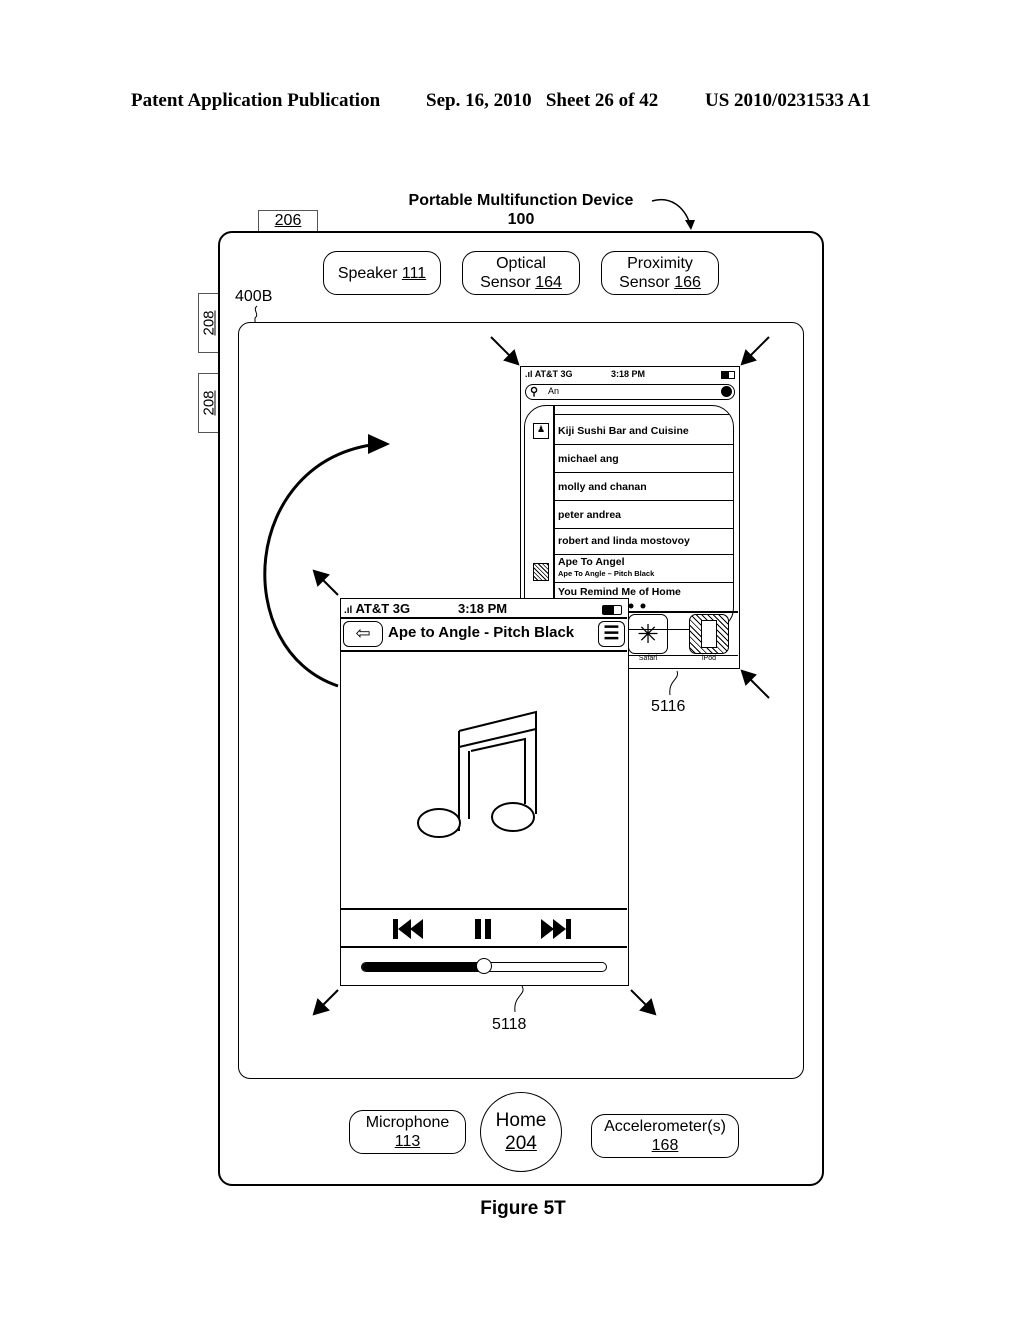  I want to click on track-list-button: ☰, so click(611, 634).